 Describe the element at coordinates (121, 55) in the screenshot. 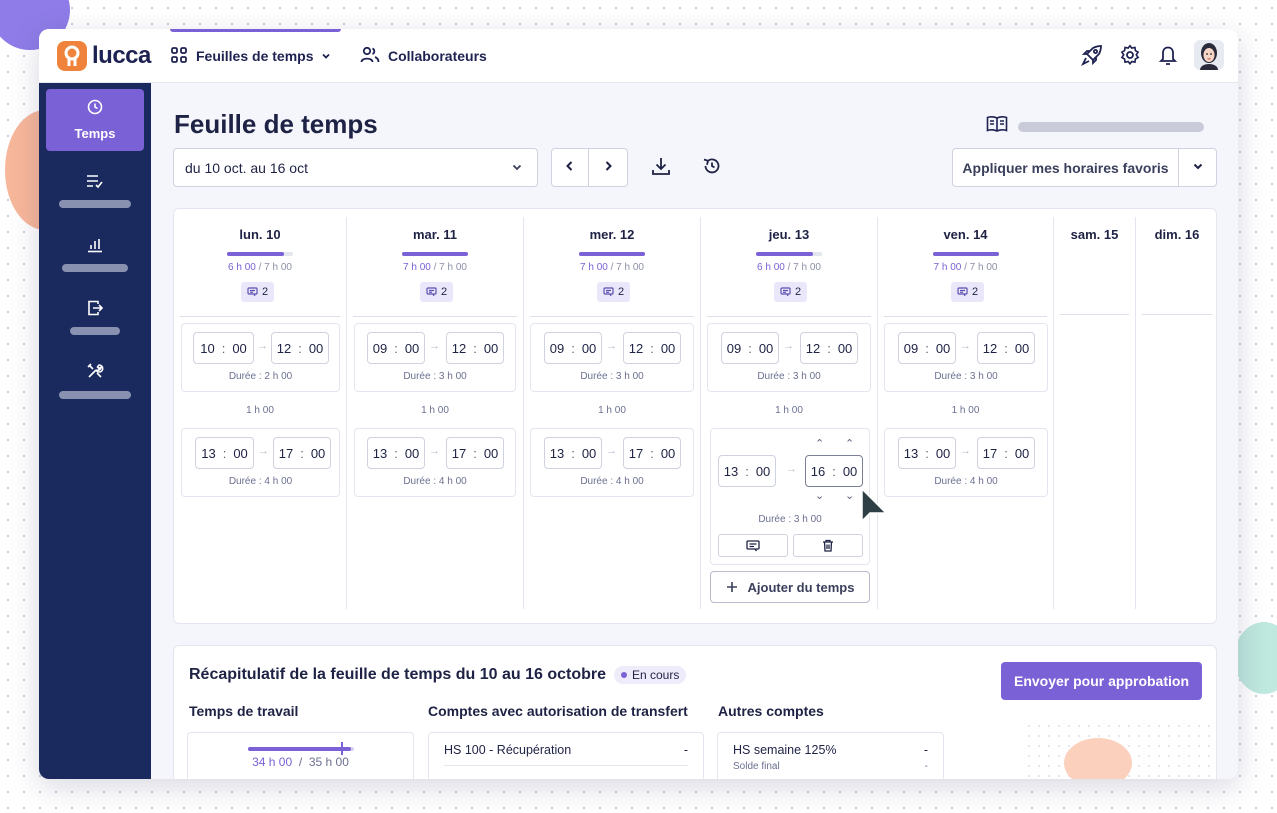

I see `brand-name: lucca` at that location.